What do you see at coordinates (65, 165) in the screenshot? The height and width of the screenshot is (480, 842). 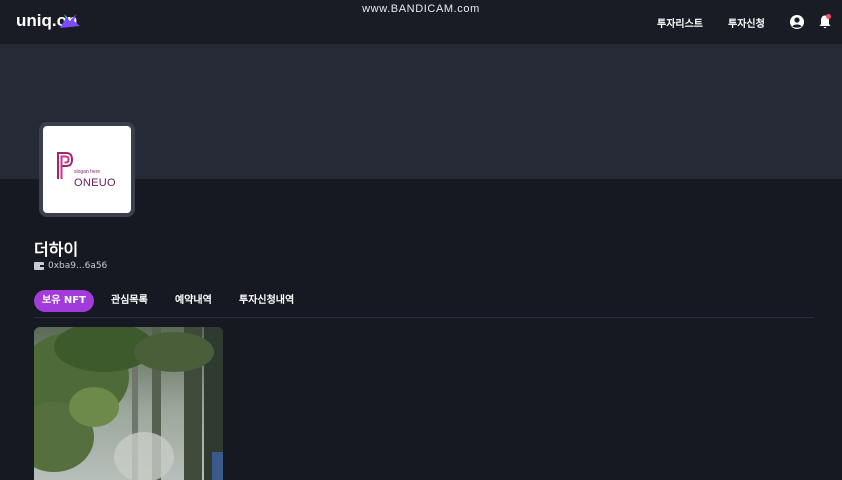 I see `brand-p-logo-icon` at bounding box center [65, 165].